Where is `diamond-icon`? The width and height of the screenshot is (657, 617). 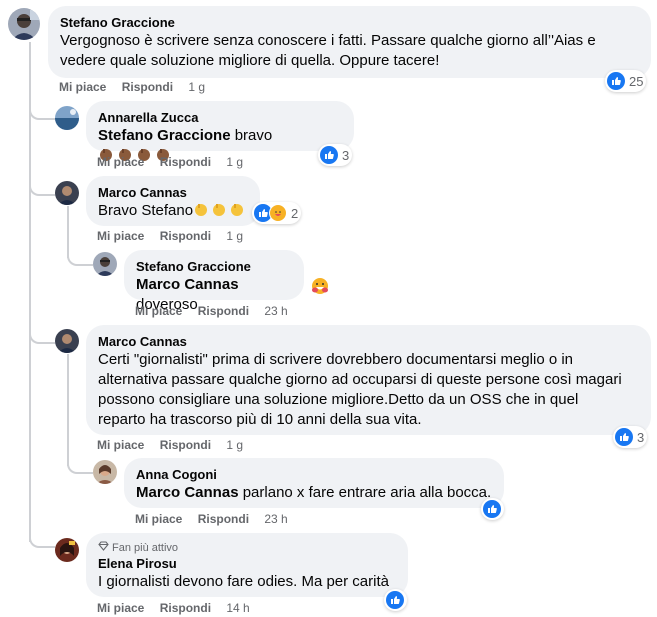
diamond-icon is located at coordinates (103, 548).